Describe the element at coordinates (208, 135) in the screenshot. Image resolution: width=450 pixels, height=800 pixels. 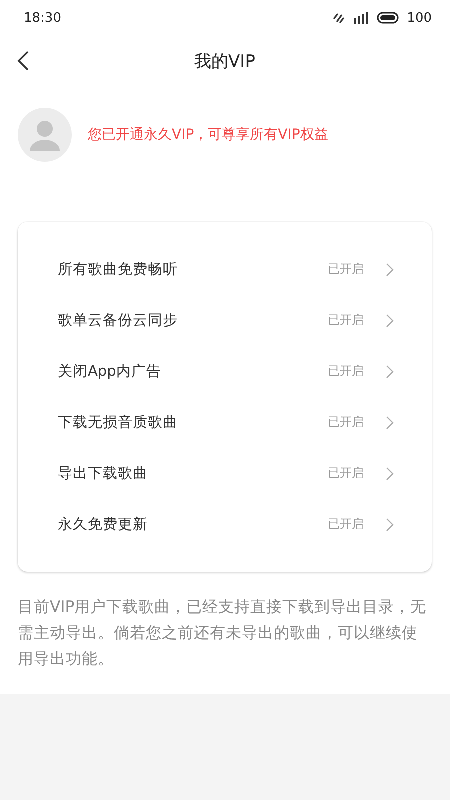
I see `vip-status-message: 您已开通永久VIP，可尊享所有VIP权益` at that location.